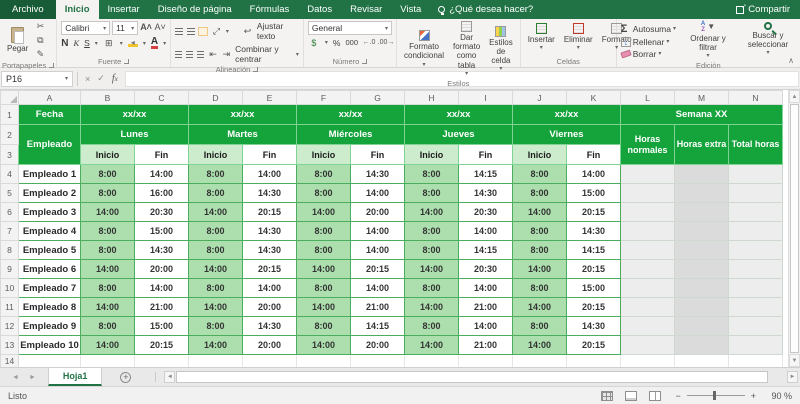  Describe the element at coordinates (107, 326) in the screenshot. I see `cell-B12: 8:00` at that location.